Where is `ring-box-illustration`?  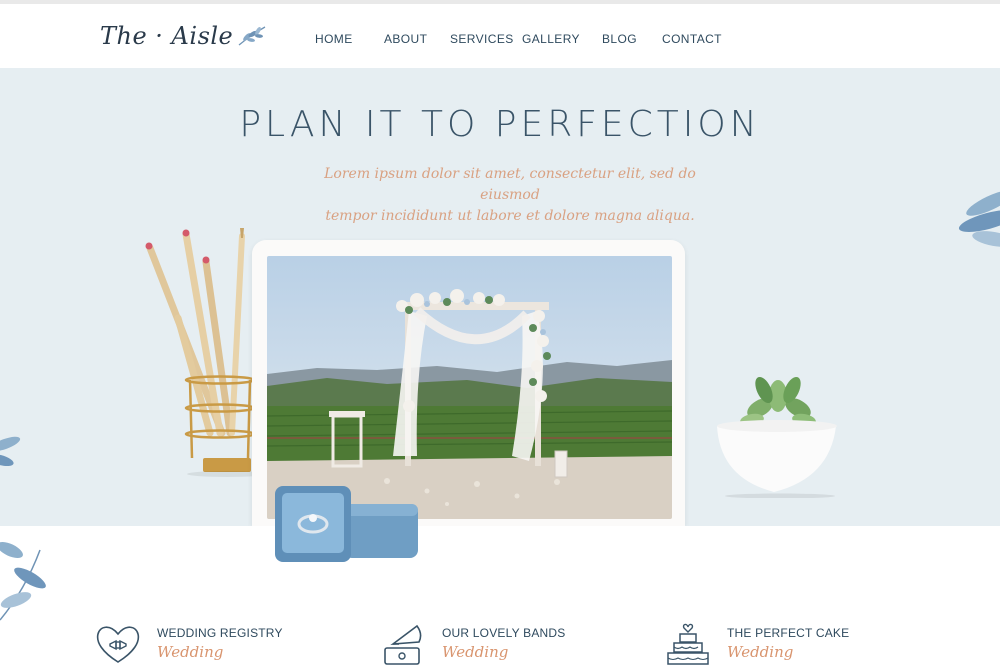 ring-box-illustration is located at coordinates (346, 524).